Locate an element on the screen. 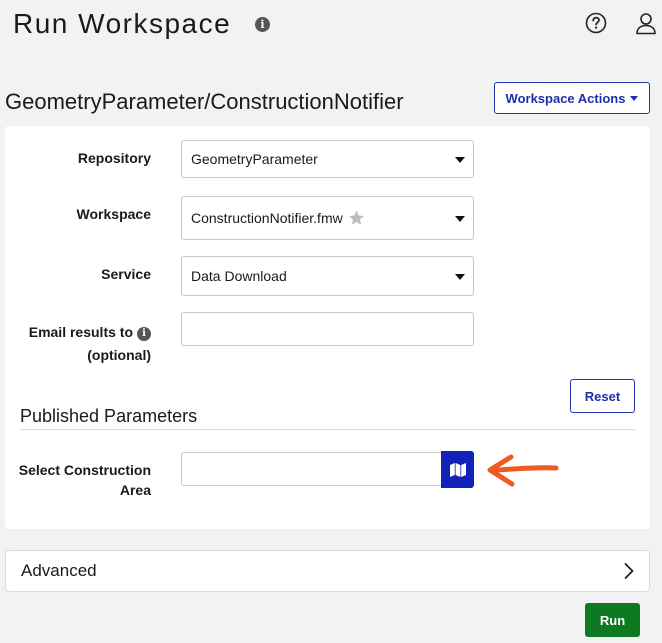 This screenshot has height=643, width=662. map-icon is located at coordinates (457, 469).